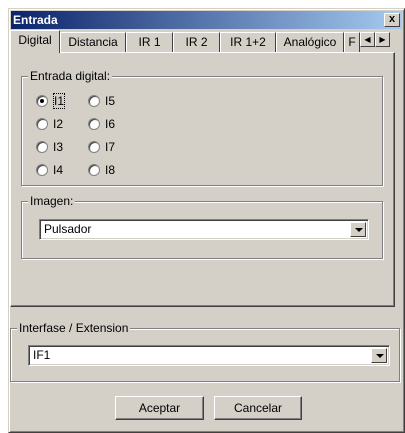 Image resolution: width=405 pixels, height=433 pixels. Describe the element at coordinates (206, 20) in the screenshot. I see `title-bar: Entrada x` at that location.